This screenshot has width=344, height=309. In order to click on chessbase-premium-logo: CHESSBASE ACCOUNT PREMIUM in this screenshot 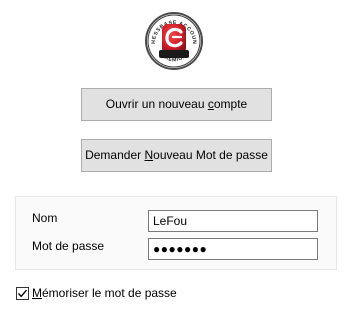, I will do `click(173, 39)`.